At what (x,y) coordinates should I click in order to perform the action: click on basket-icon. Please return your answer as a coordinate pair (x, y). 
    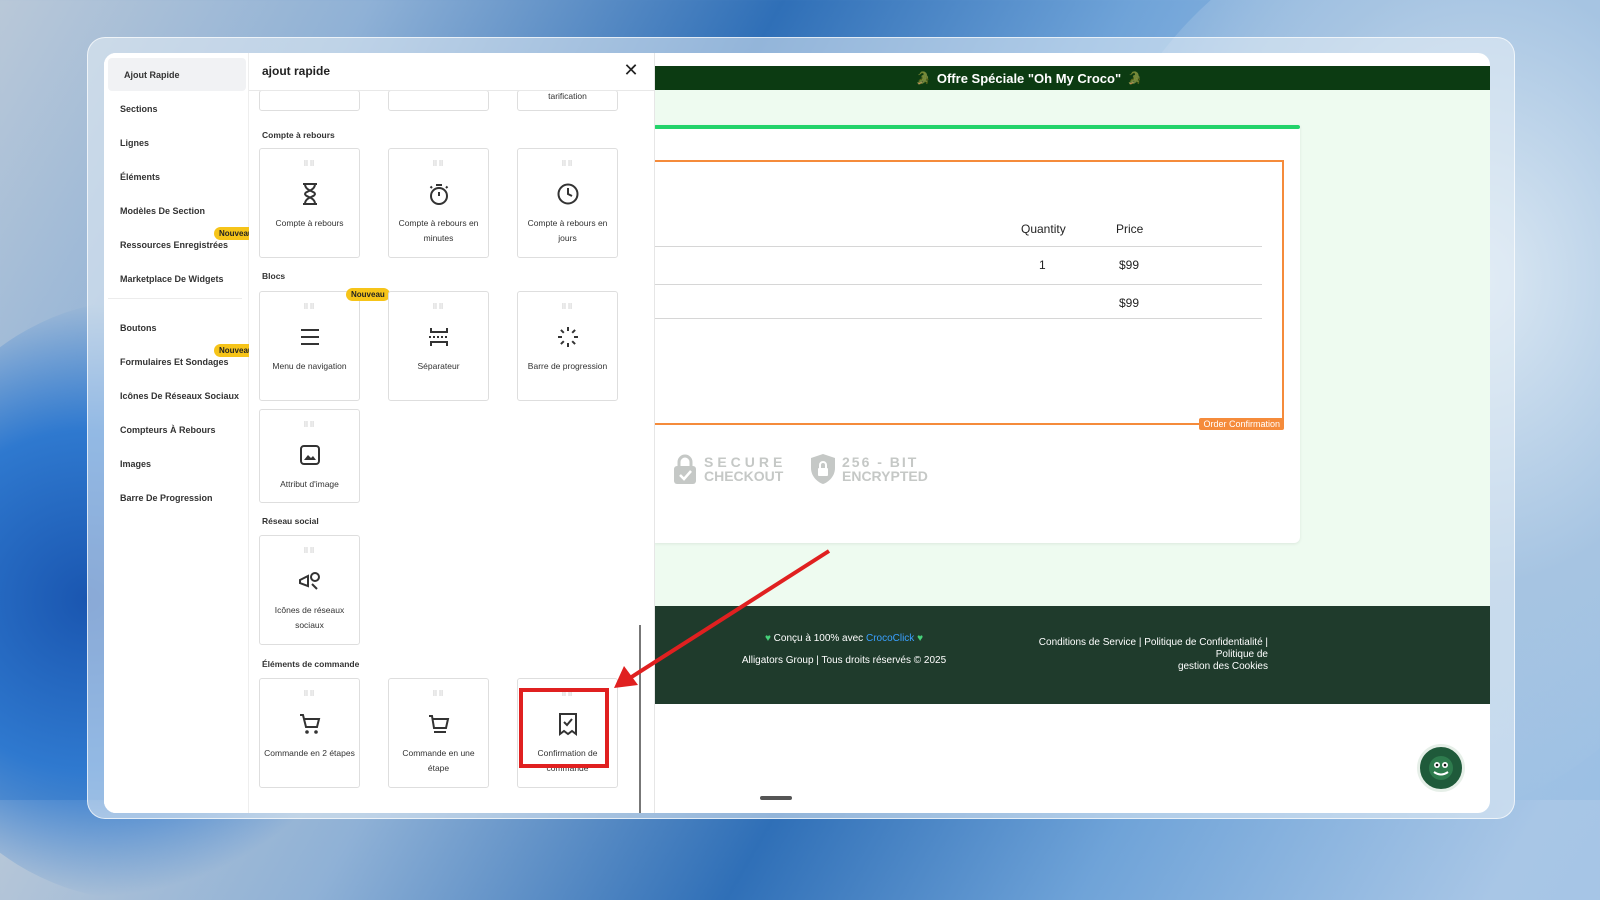
    Looking at the image, I should click on (438, 724).